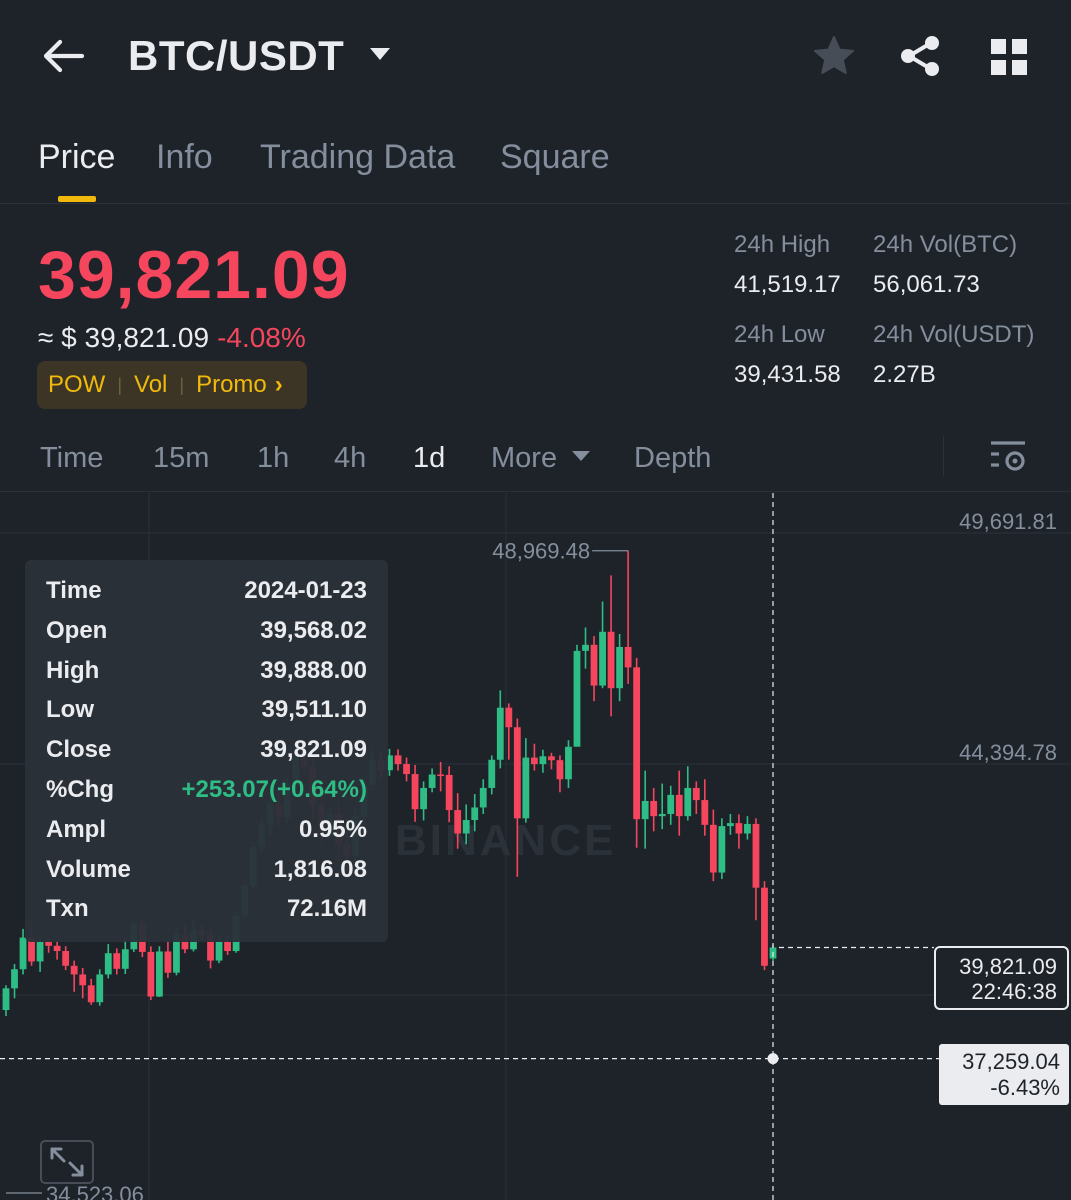  Describe the element at coordinates (236, 56) in the screenshot. I see `pair-title: BTC/USDT` at that location.